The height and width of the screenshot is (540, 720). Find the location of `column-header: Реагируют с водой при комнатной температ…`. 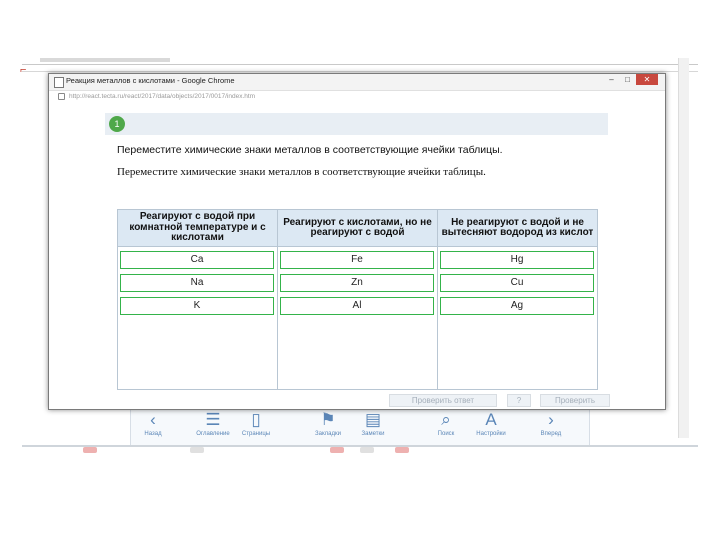

column-header: Реагируют с водой при комнатной температ… is located at coordinates (197, 228).